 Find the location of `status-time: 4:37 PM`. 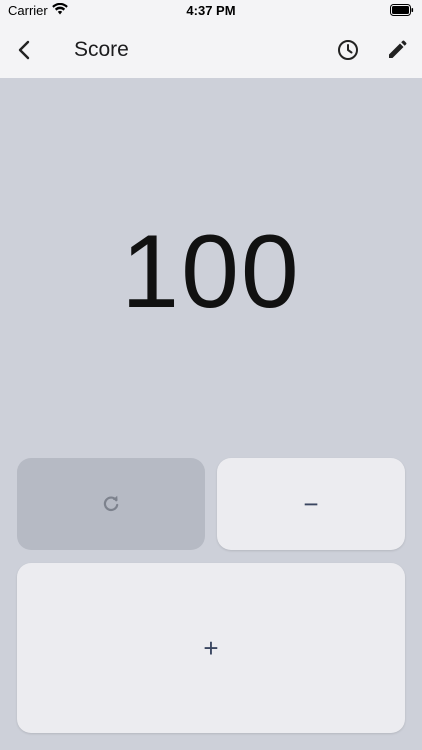

status-time: 4:37 PM is located at coordinates (211, 10).